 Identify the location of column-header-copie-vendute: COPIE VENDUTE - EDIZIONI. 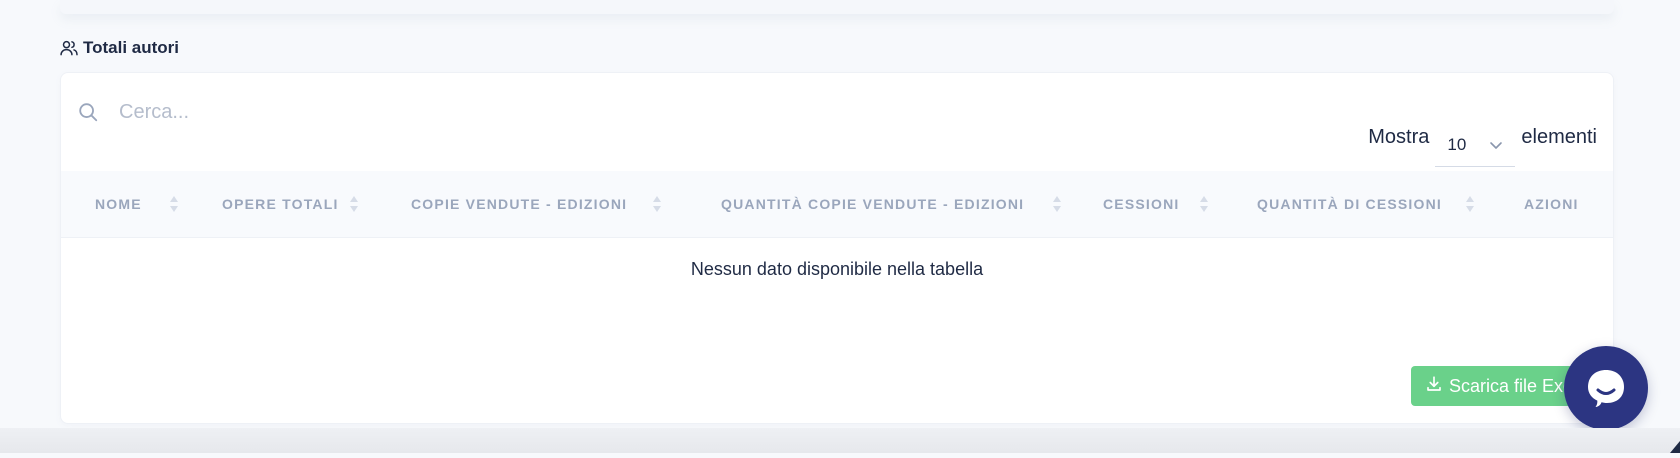
(519, 204).